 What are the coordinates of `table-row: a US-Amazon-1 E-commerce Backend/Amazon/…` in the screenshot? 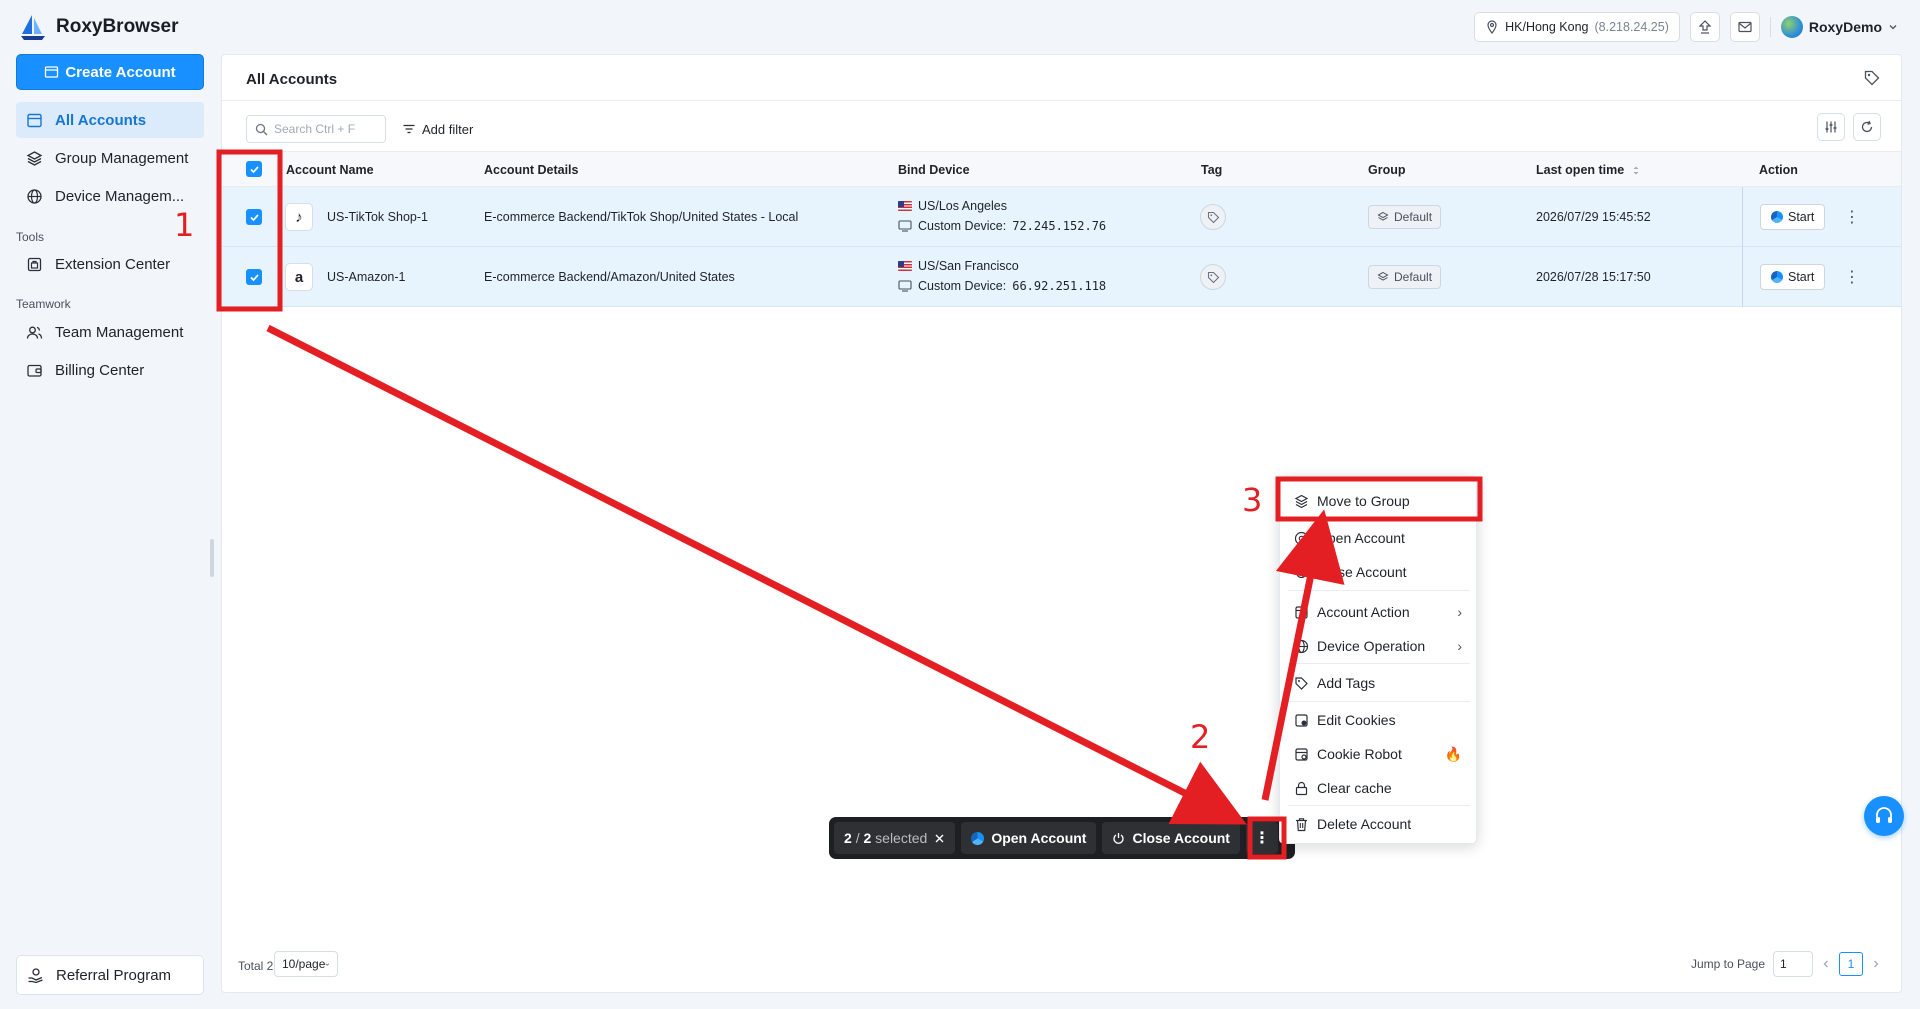 It's located at (1061, 277).